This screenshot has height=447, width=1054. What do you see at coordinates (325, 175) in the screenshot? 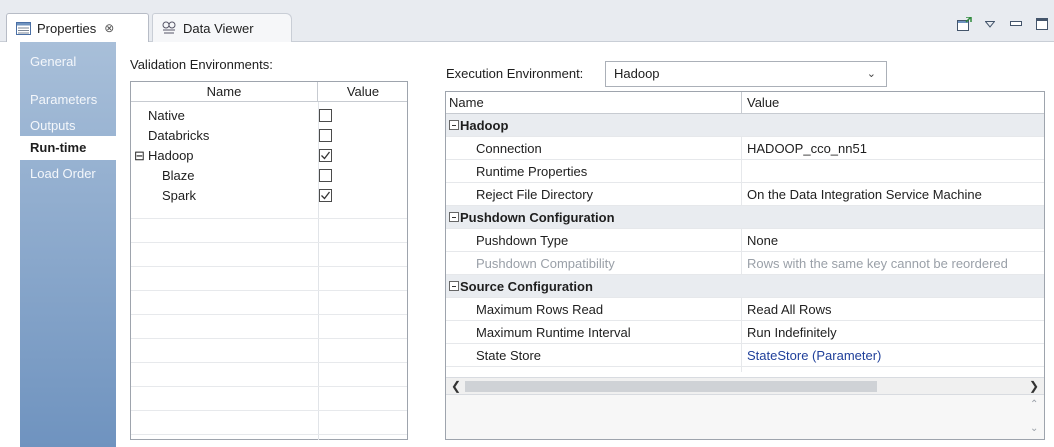
I see `blaze-checkbox` at bounding box center [325, 175].